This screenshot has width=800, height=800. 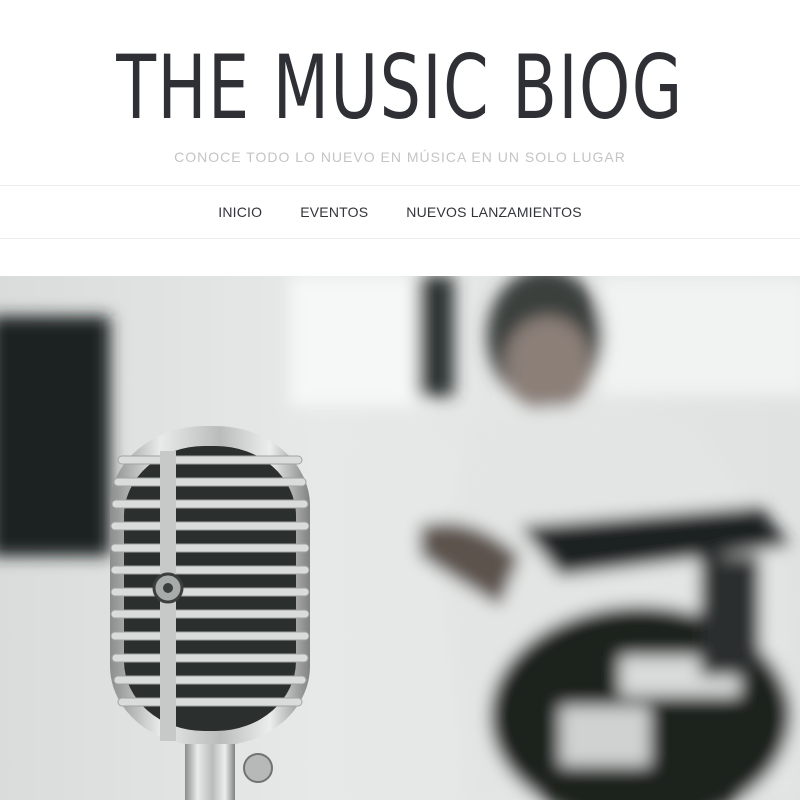 I want to click on main-navigation: INICIO EVENTOS NUEVOS LANZAMIENTOS, so click(x=400, y=212).